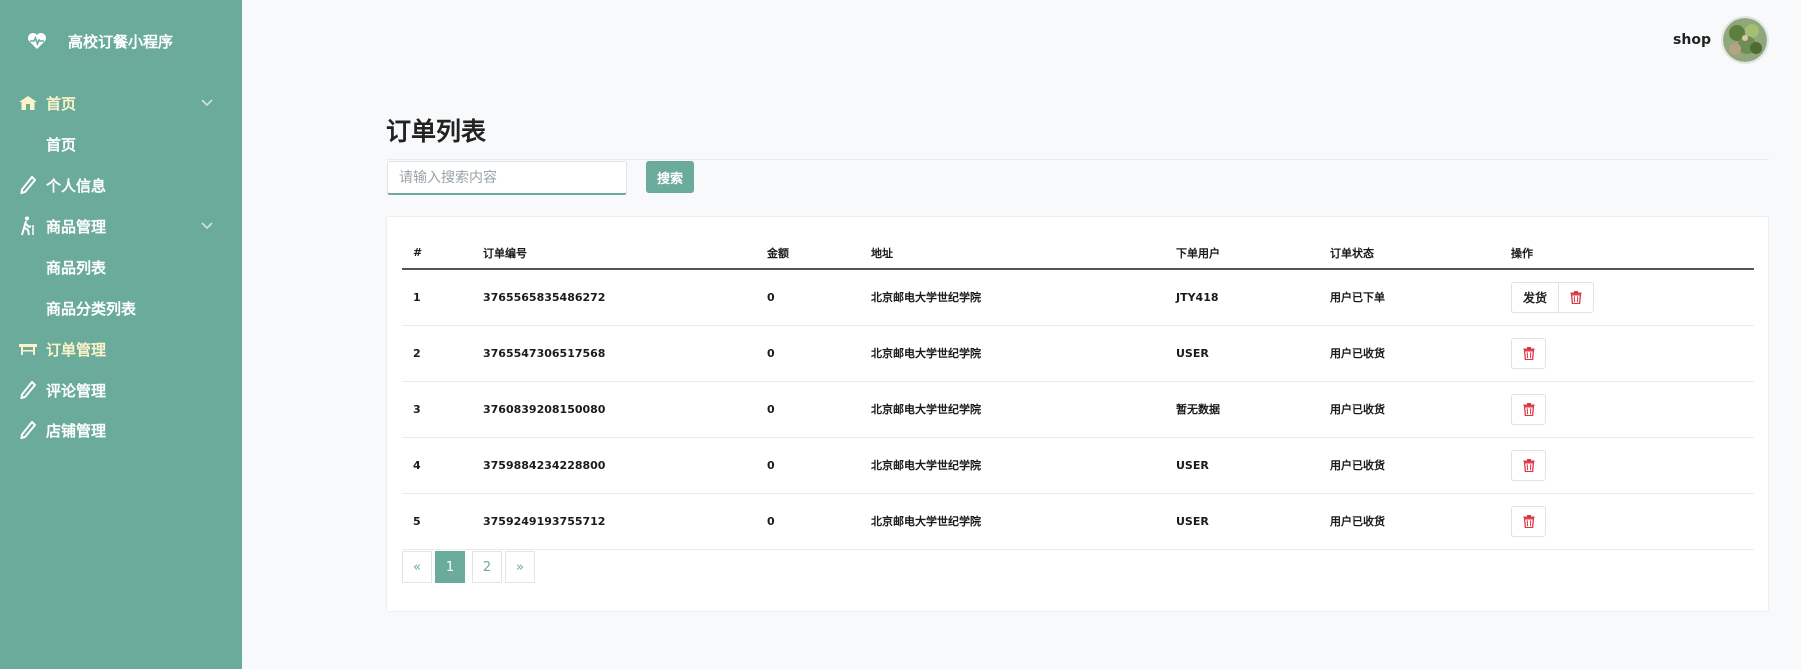 Image resolution: width=1801 pixels, height=669 pixels. What do you see at coordinates (507, 178) in the screenshot?
I see `search-input` at bounding box center [507, 178].